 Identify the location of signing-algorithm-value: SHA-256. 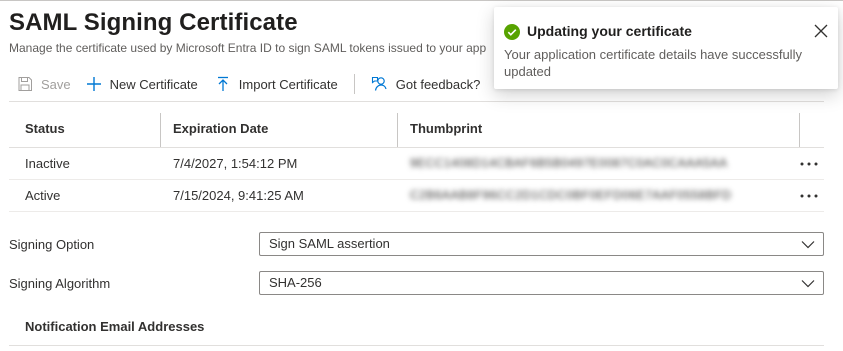
(295, 282).